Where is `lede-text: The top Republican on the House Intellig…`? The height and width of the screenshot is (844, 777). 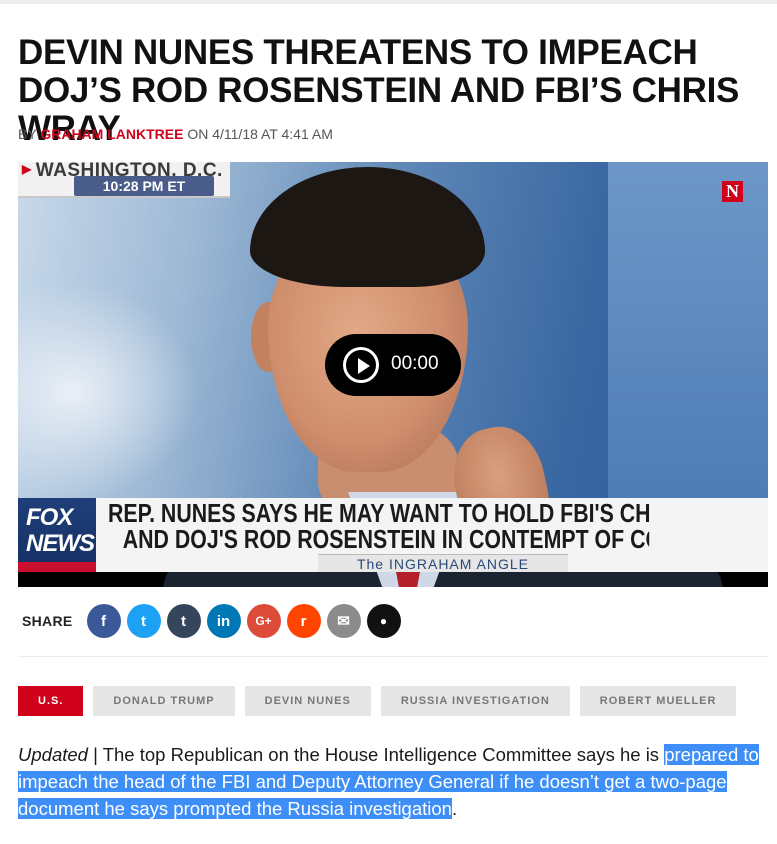
lede-text: The top Republican on the House Intellig… is located at coordinates (383, 754).